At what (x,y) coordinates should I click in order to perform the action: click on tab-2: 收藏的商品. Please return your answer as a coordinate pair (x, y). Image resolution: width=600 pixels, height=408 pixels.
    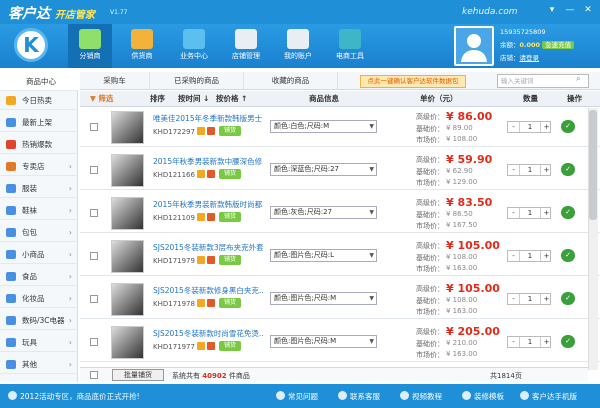
    Looking at the image, I should click on (291, 81).